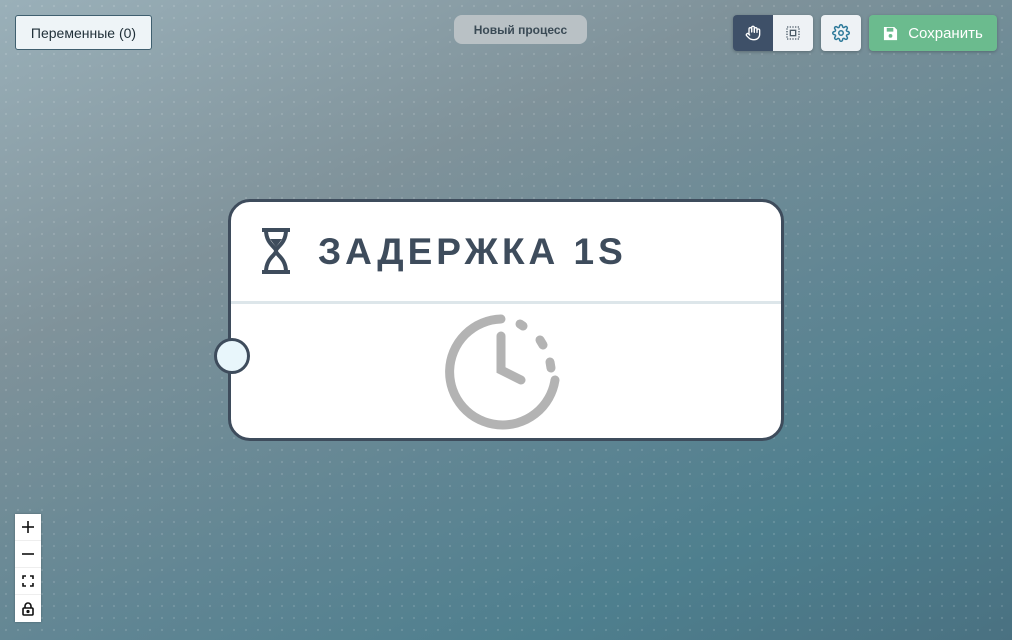  I want to click on lock-button, so click(28, 608).